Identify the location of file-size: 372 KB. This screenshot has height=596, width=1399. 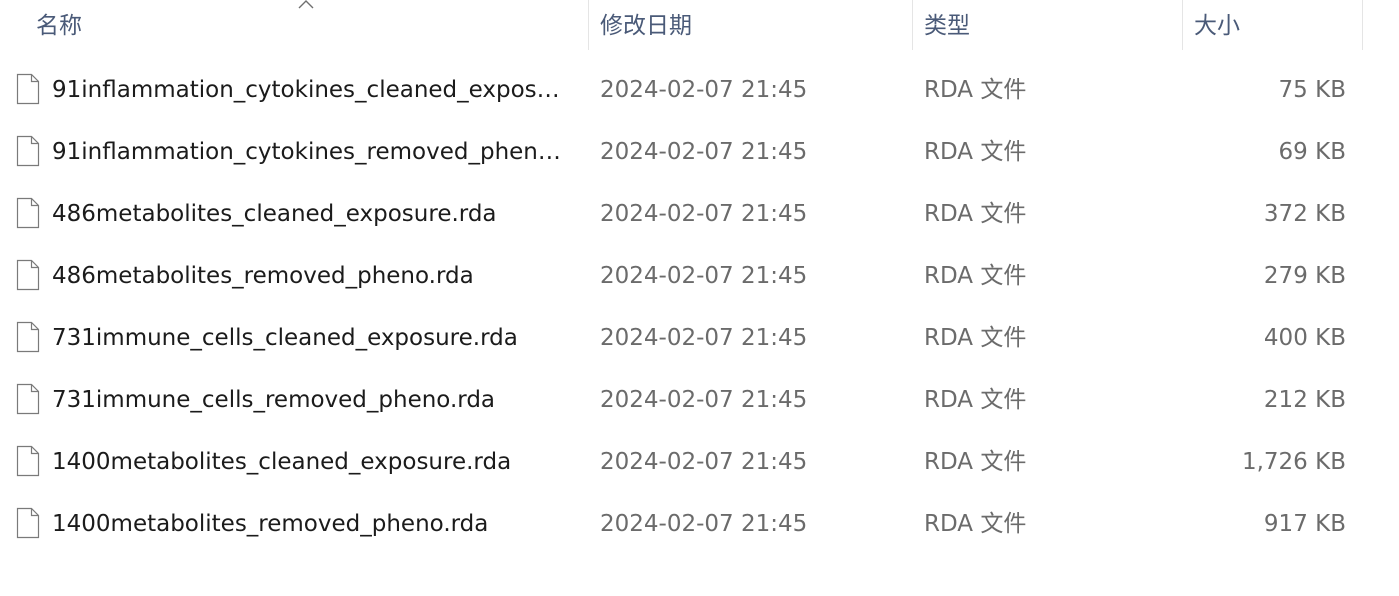
(1304, 214).